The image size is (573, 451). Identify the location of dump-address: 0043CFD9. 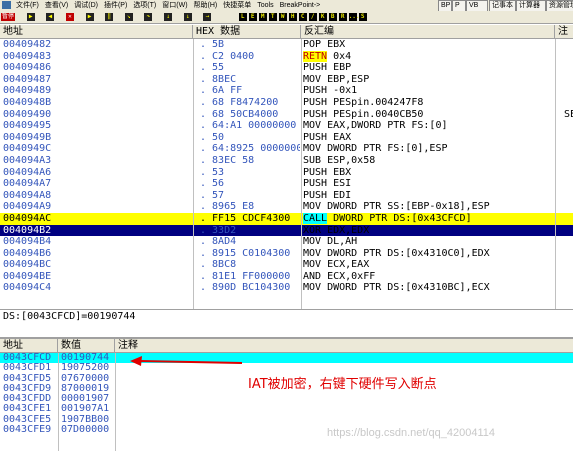
(27, 388).